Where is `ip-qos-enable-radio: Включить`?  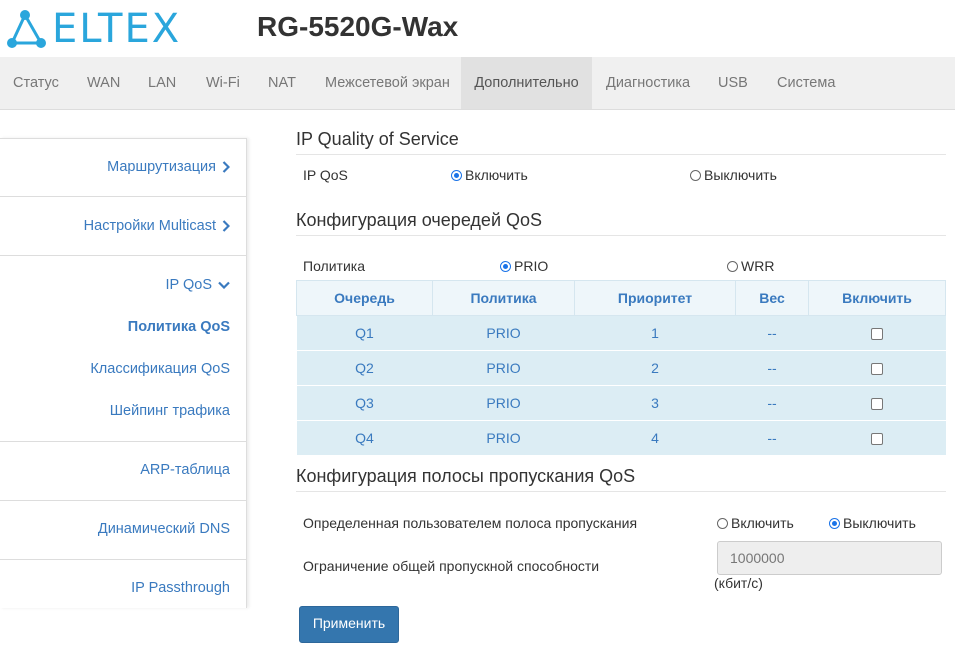 ip-qos-enable-radio: Включить is located at coordinates (489, 175).